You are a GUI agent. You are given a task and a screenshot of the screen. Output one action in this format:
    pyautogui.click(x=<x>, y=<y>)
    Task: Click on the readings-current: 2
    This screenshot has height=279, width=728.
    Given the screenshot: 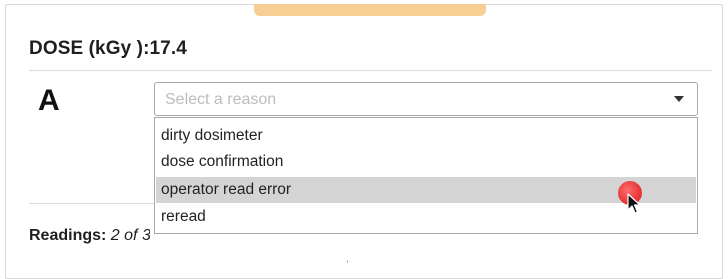 What is the action you would take?
    pyautogui.click(x=115, y=235)
    